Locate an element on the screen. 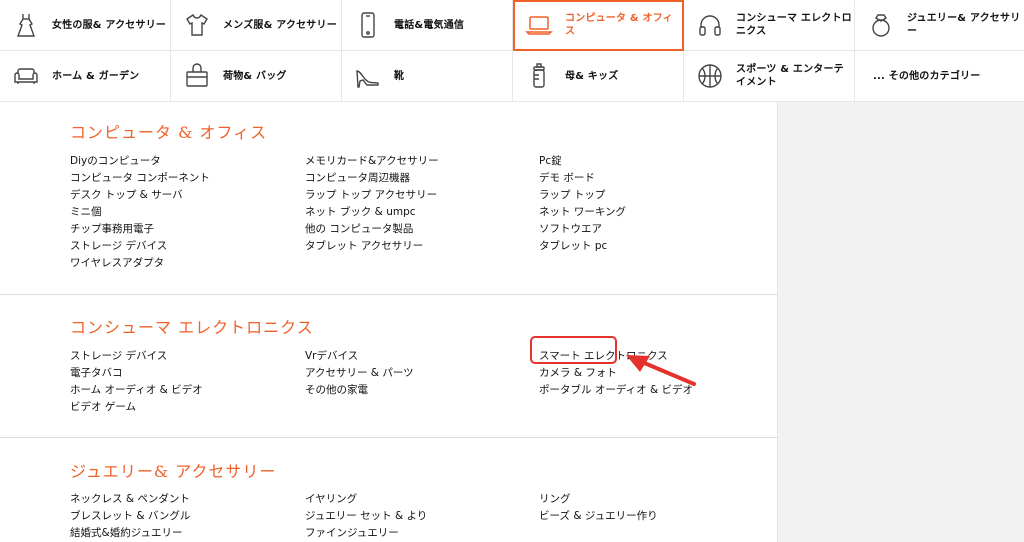  tablet-pc-highlight-box is located at coordinates (573, 350).